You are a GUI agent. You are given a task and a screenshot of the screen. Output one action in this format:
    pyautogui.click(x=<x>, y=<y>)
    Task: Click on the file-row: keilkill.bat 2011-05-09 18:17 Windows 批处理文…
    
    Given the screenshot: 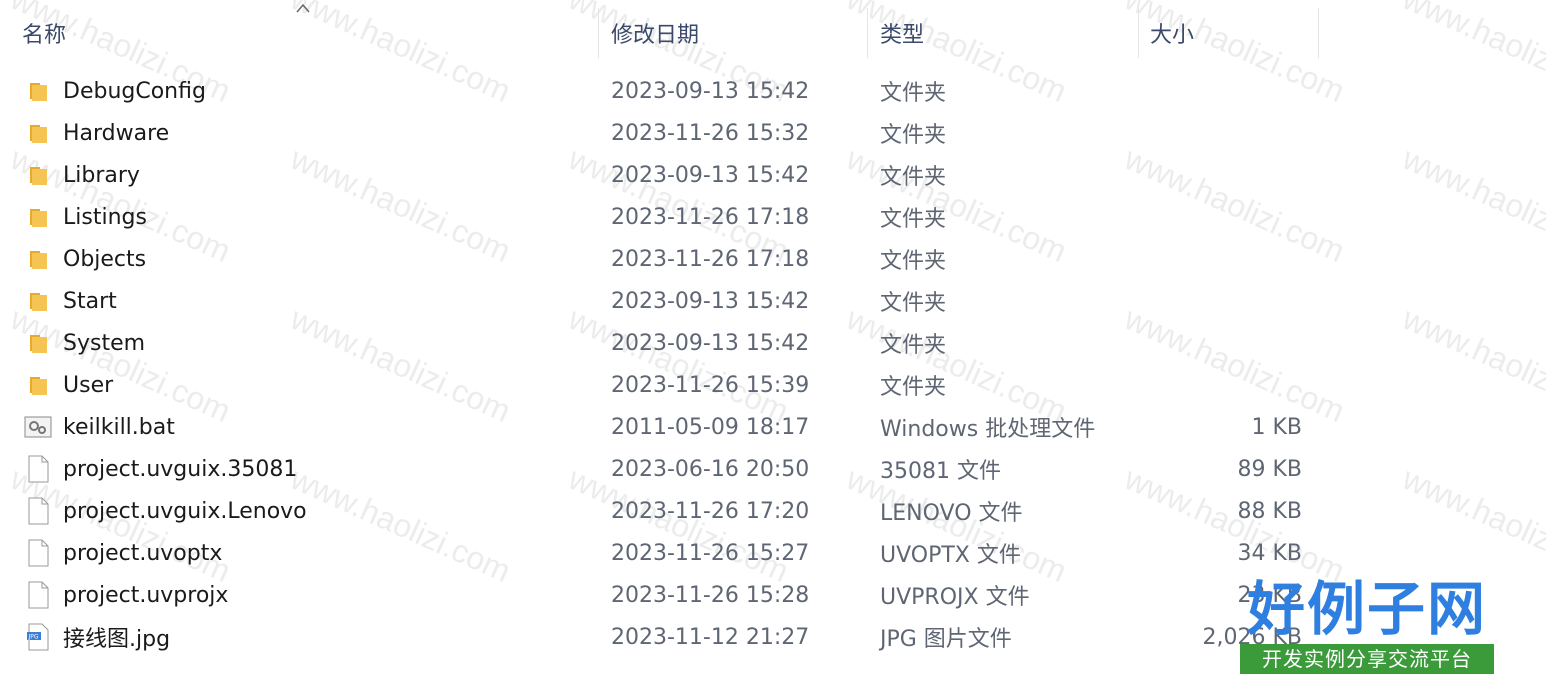 What is the action you would take?
    pyautogui.click(x=773, y=427)
    